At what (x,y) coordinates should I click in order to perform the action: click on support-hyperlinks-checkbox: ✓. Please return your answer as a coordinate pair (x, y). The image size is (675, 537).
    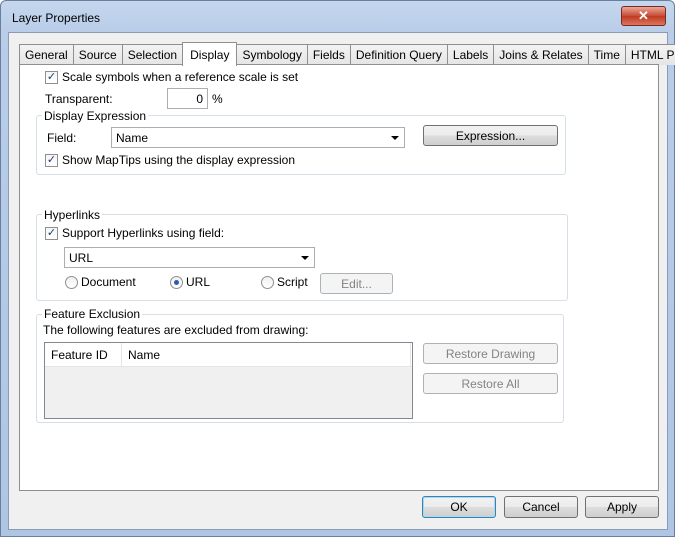
    Looking at the image, I should click on (51, 233).